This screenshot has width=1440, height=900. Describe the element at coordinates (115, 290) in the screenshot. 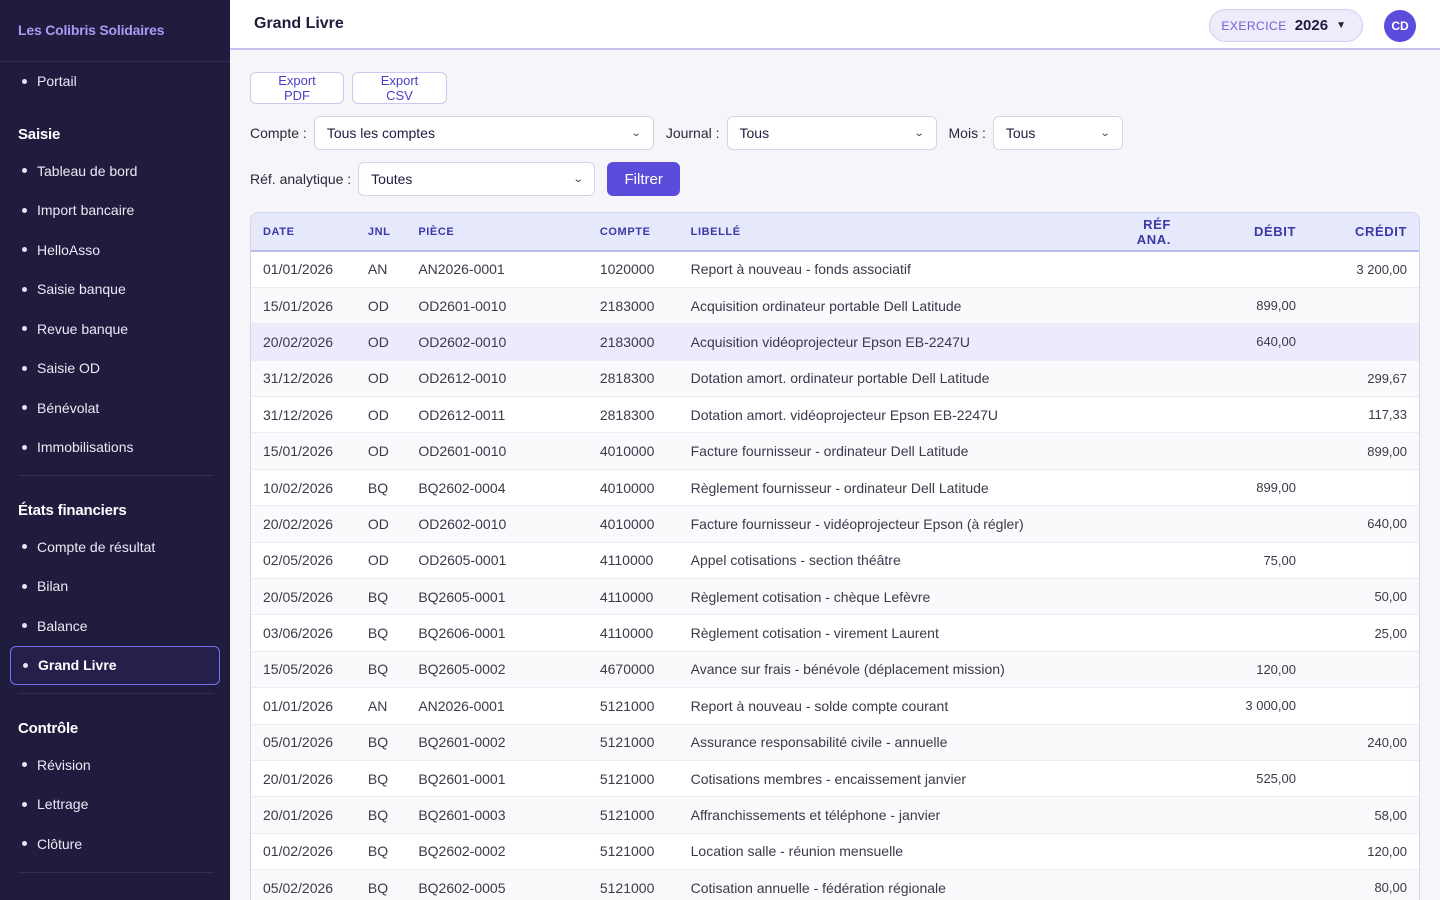

I see `sidebar-item-saisie-banque: Saisie banque` at that location.